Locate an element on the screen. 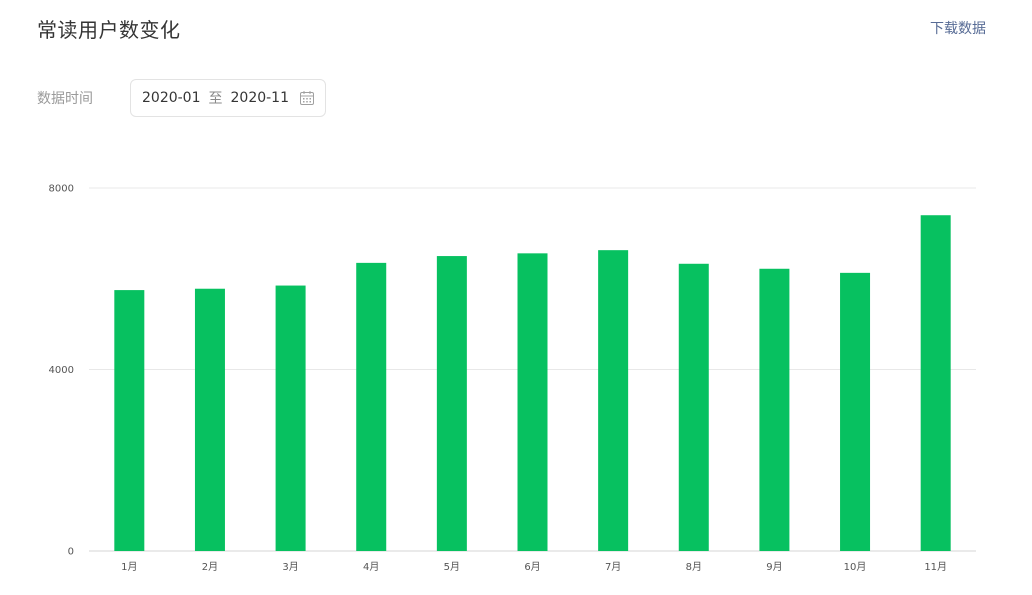 This screenshot has width=1032, height=595. y-tick-label: 0 is located at coordinates (71, 552).